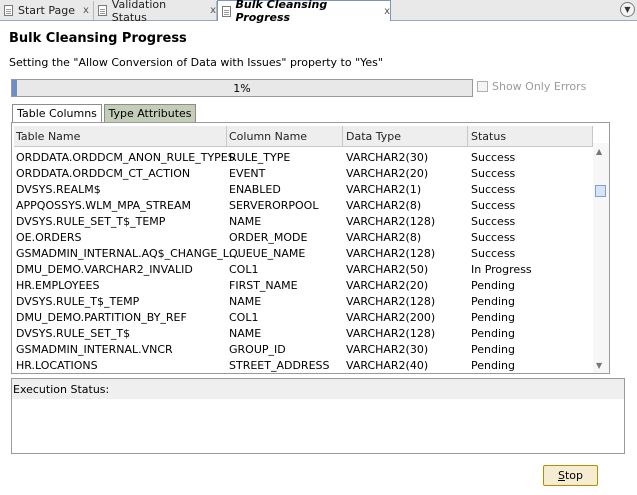 The image size is (637, 495). Describe the element at coordinates (268, 136) in the screenshot. I see `column-header-column-name: Column Name` at that location.